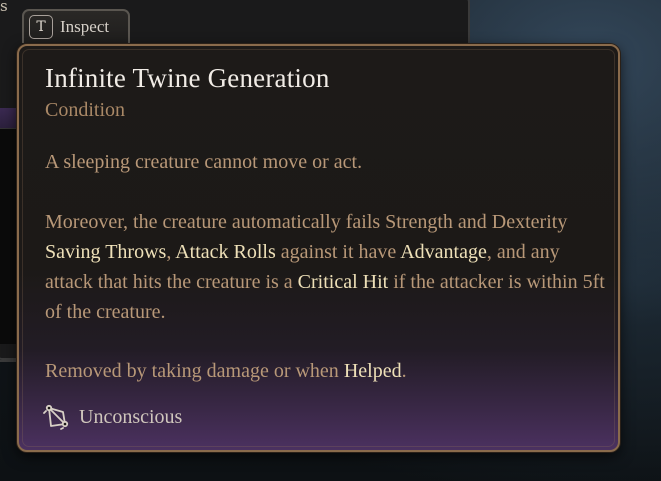  What do you see at coordinates (204, 162) in the screenshot?
I see `description-paragraph-1: A sleeping creature cannot move or act.` at bounding box center [204, 162].